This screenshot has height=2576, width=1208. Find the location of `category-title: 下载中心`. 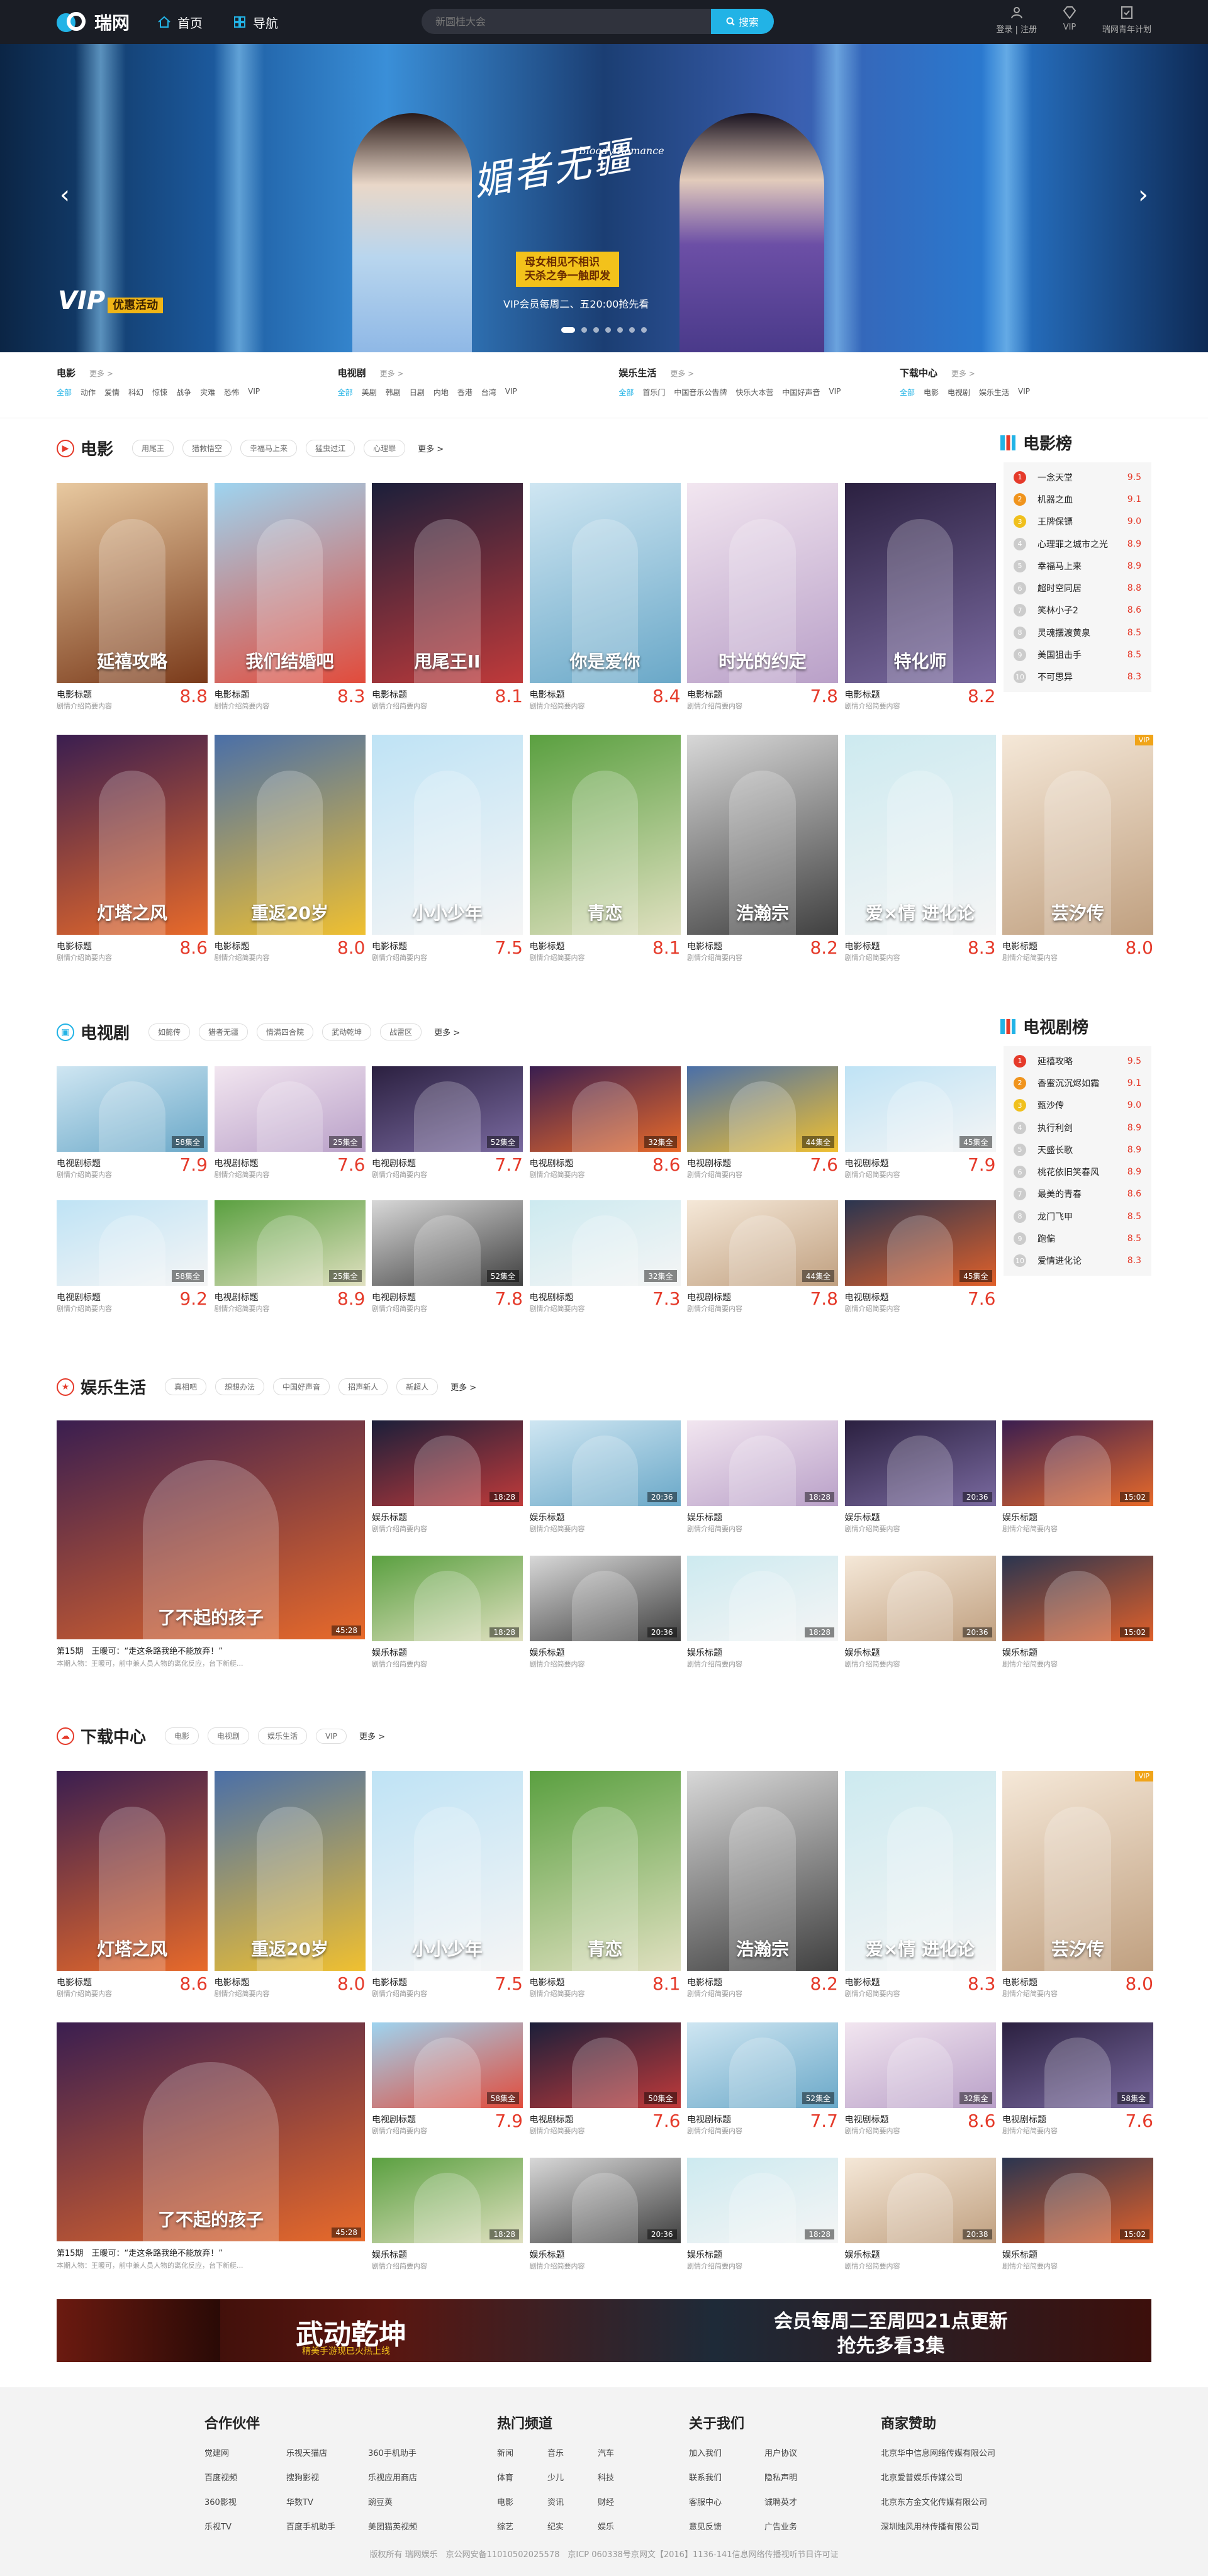

category-title: 下载中心 is located at coordinates (918, 372).